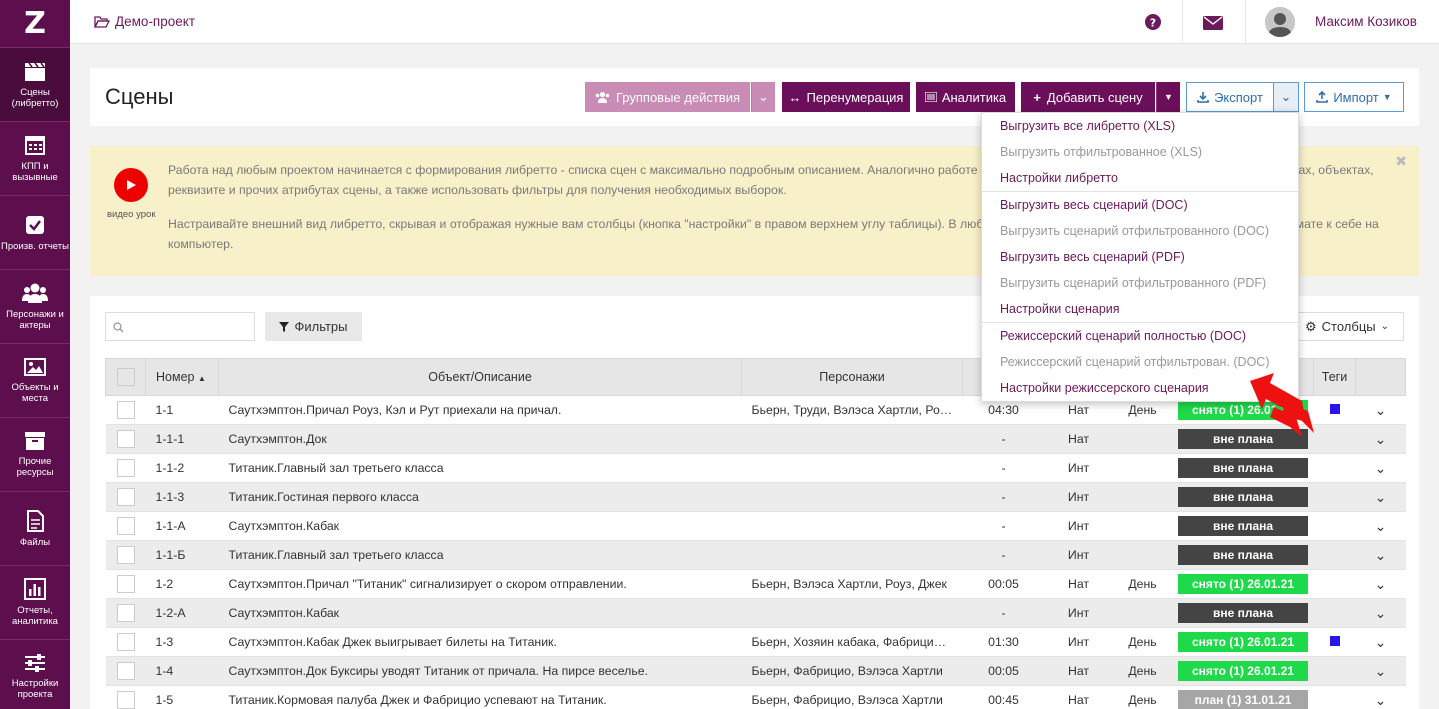 Image resolution: width=1439 pixels, height=709 pixels. What do you see at coordinates (35, 381) in the screenshot?
I see `sidebar-item-objects: Объекты и места` at bounding box center [35, 381].